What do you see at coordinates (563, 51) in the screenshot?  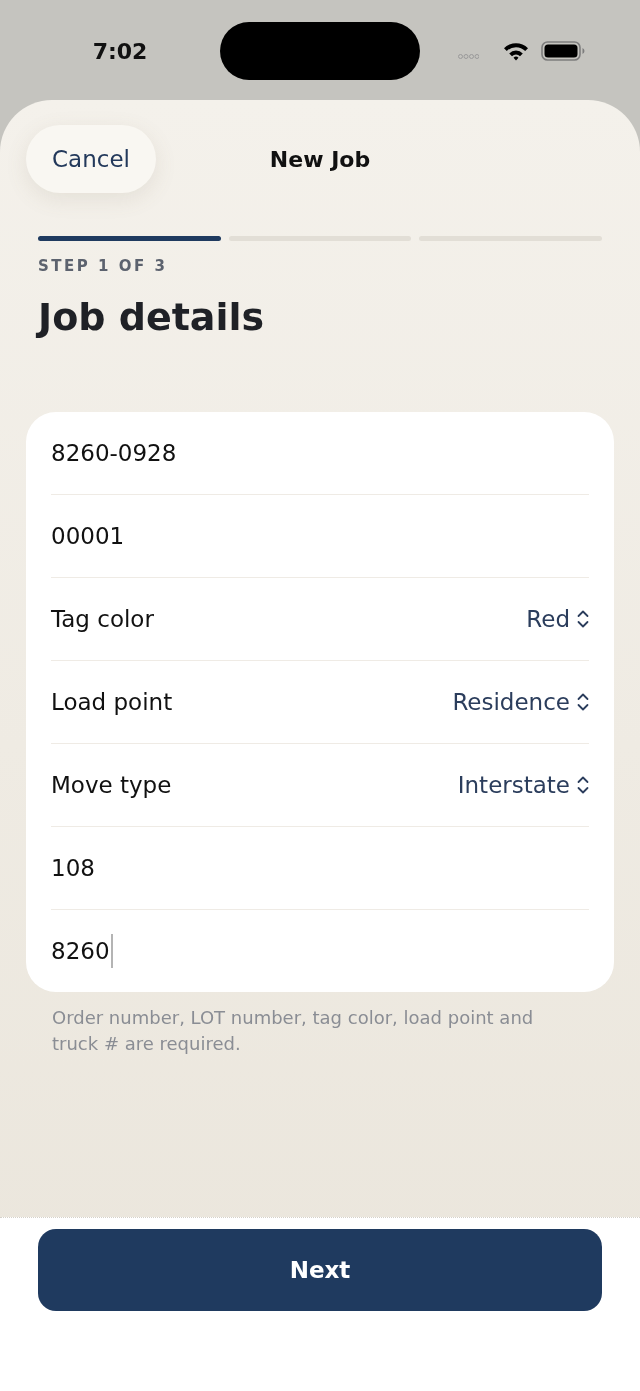 I see `battery-icon` at bounding box center [563, 51].